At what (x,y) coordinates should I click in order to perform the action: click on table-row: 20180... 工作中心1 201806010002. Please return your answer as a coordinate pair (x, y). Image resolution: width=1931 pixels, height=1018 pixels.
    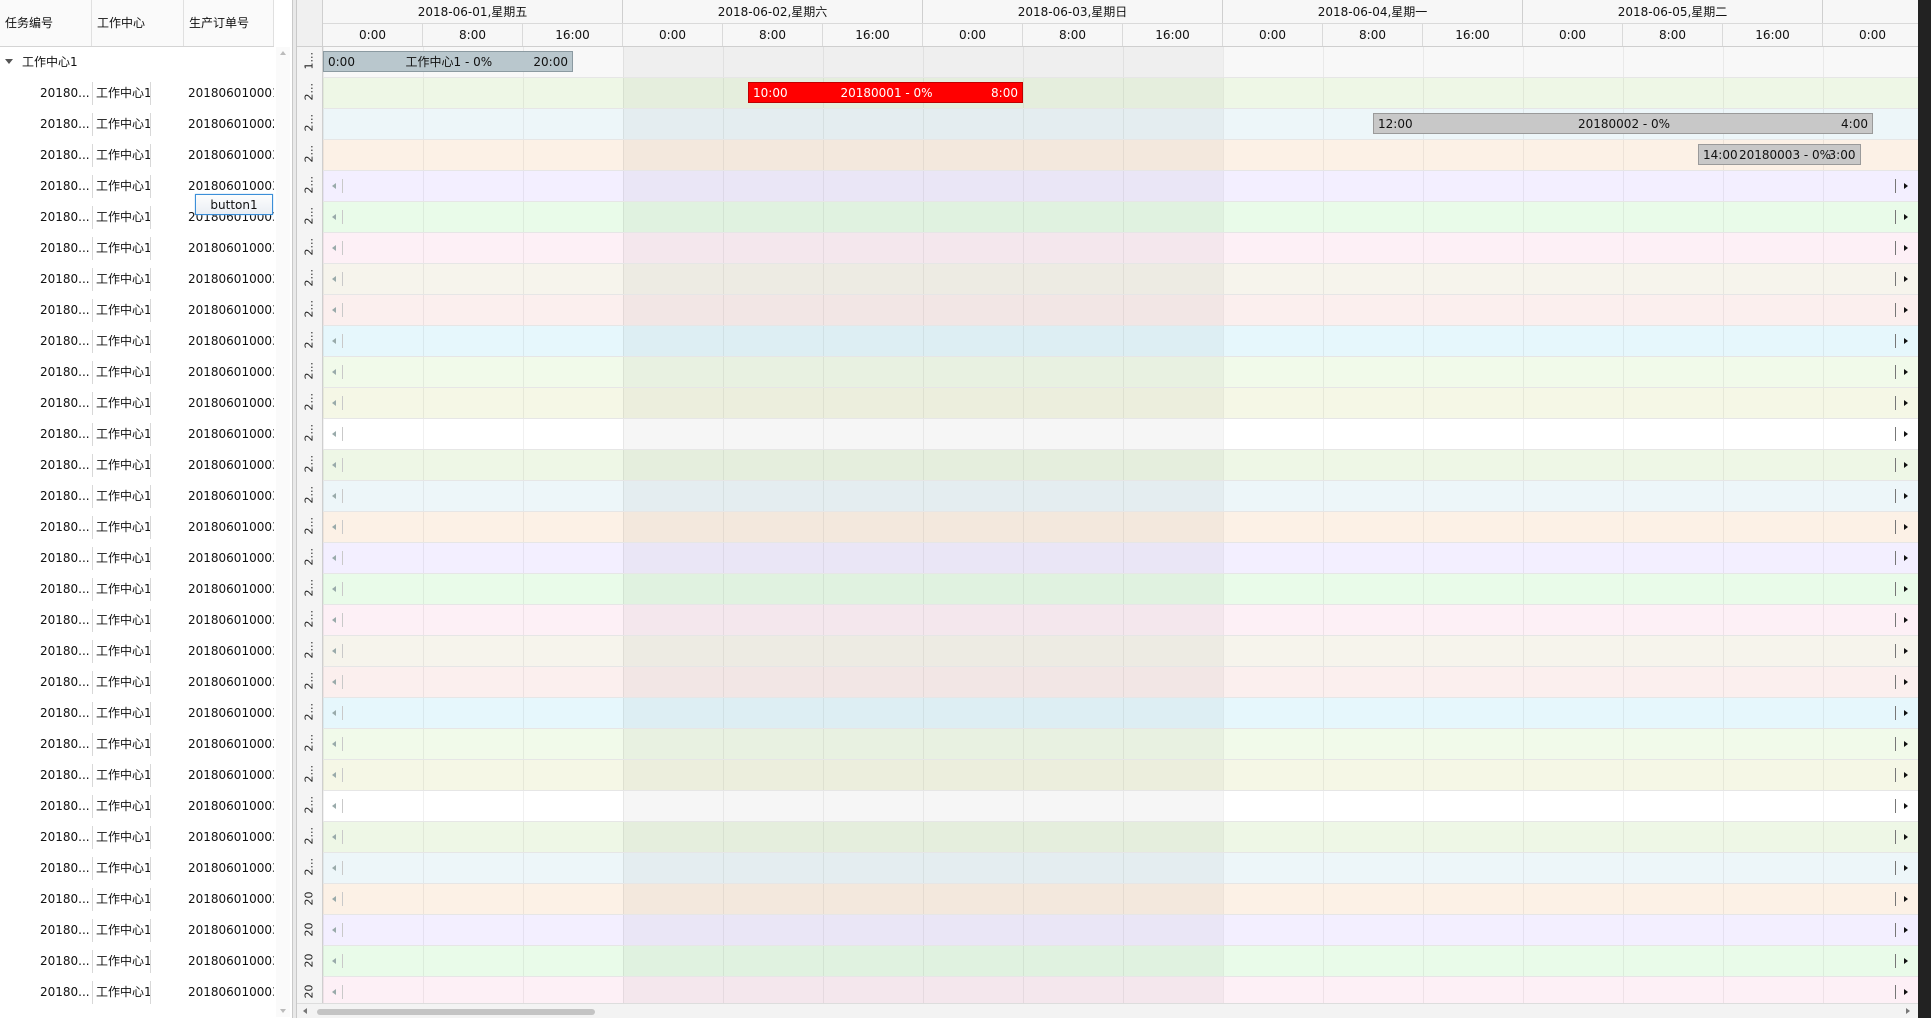
    Looking at the image, I should click on (137, 124).